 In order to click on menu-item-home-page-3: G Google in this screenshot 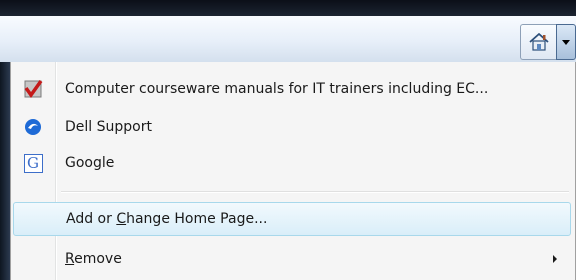, I will do `click(292, 163)`.